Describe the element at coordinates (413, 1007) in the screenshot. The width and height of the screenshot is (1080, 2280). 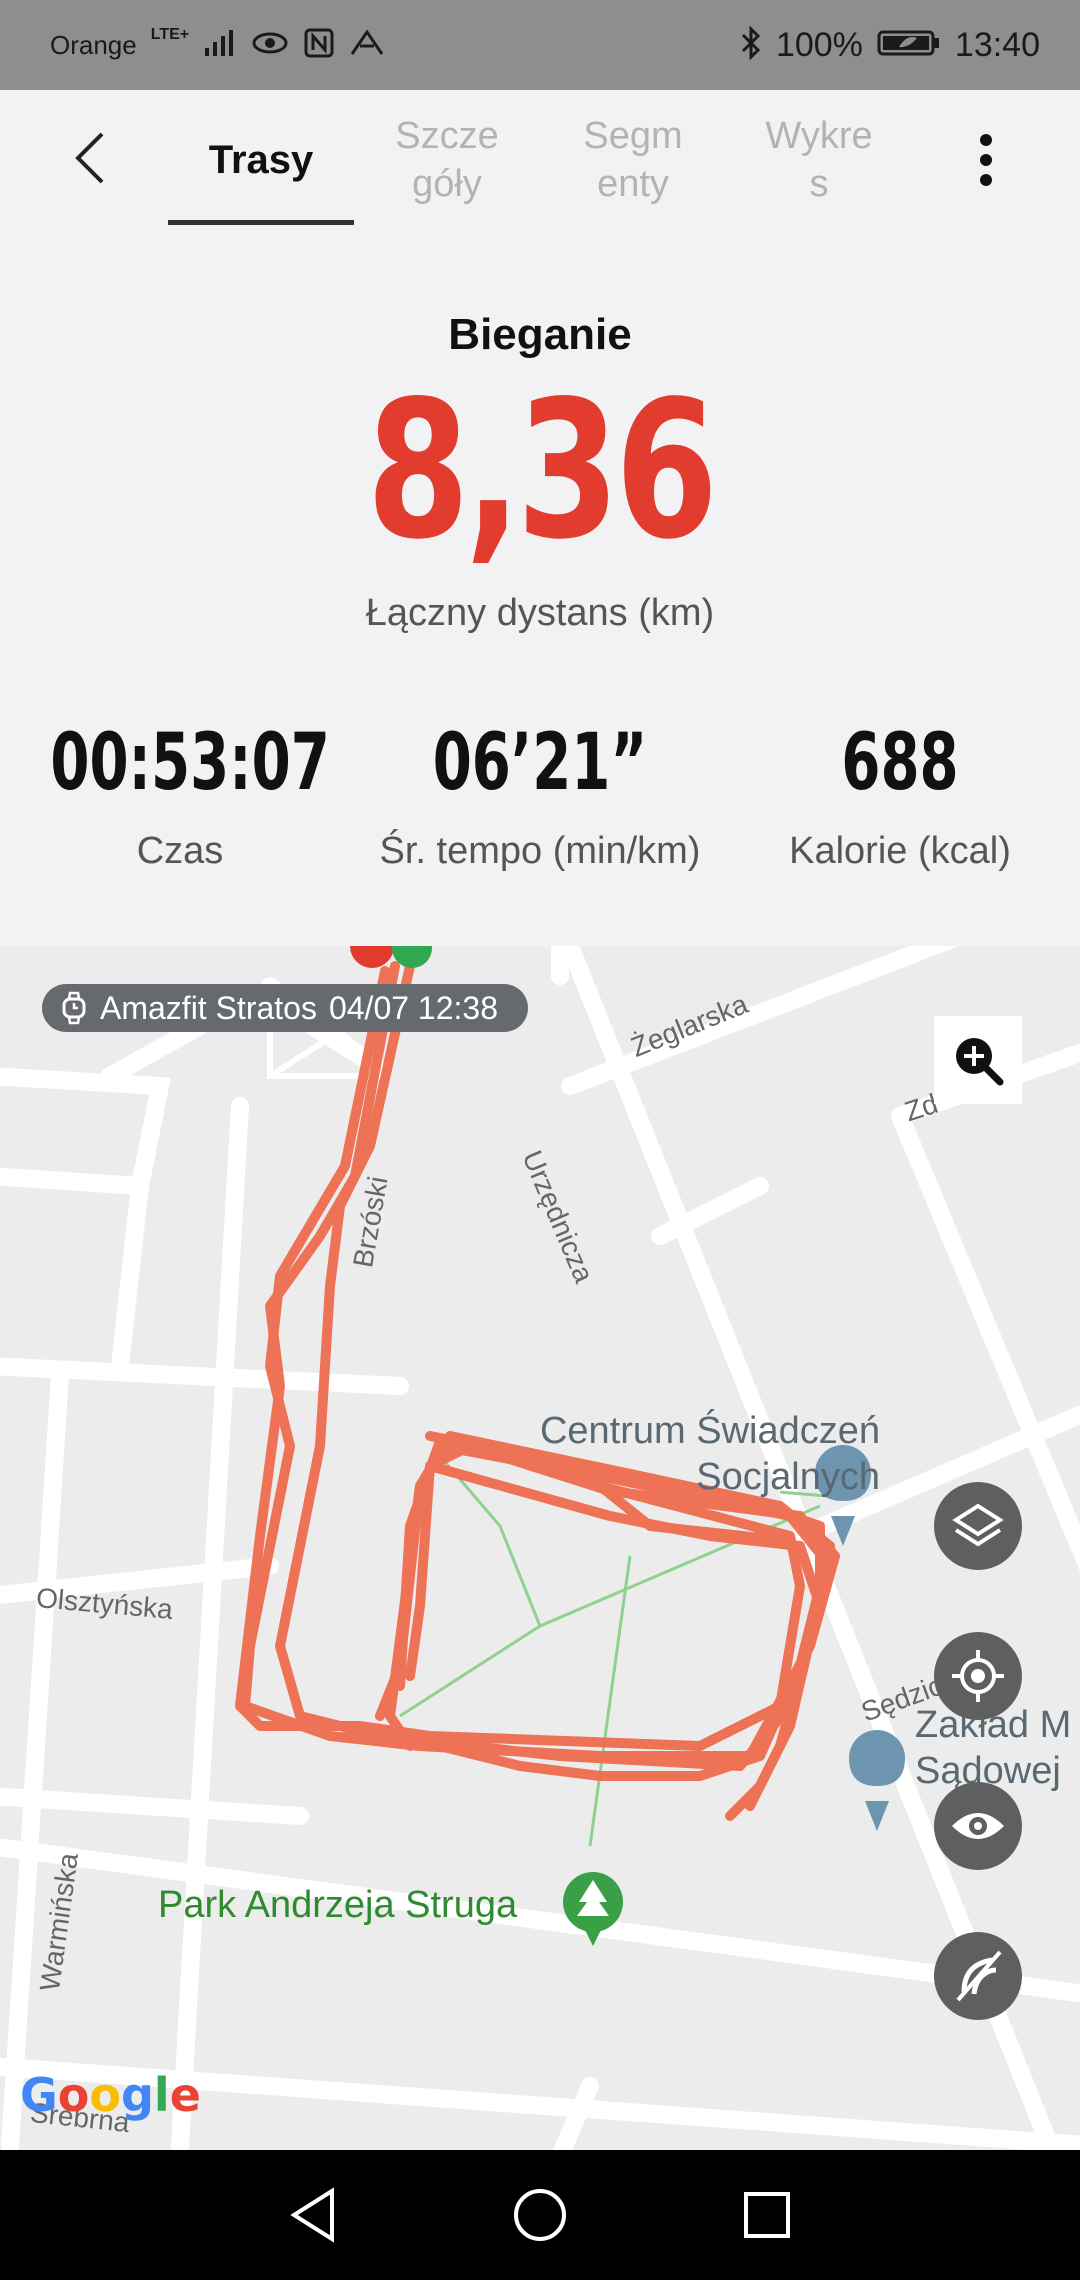
I see `workout-date: 04/07 12:38` at that location.